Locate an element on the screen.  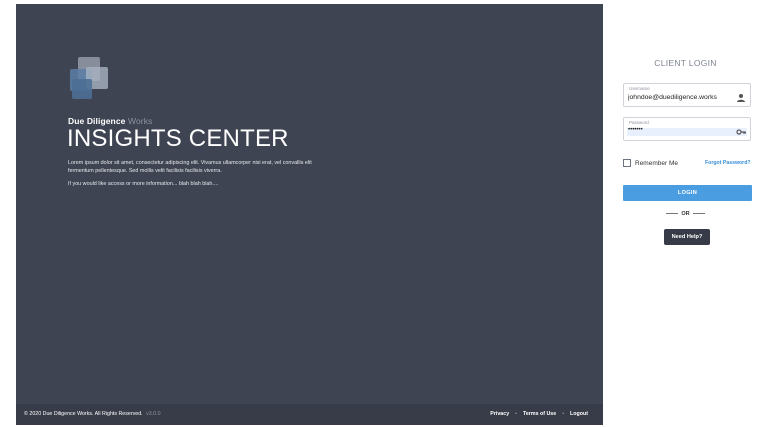
or-divider: OR is located at coordinates (685, 214).